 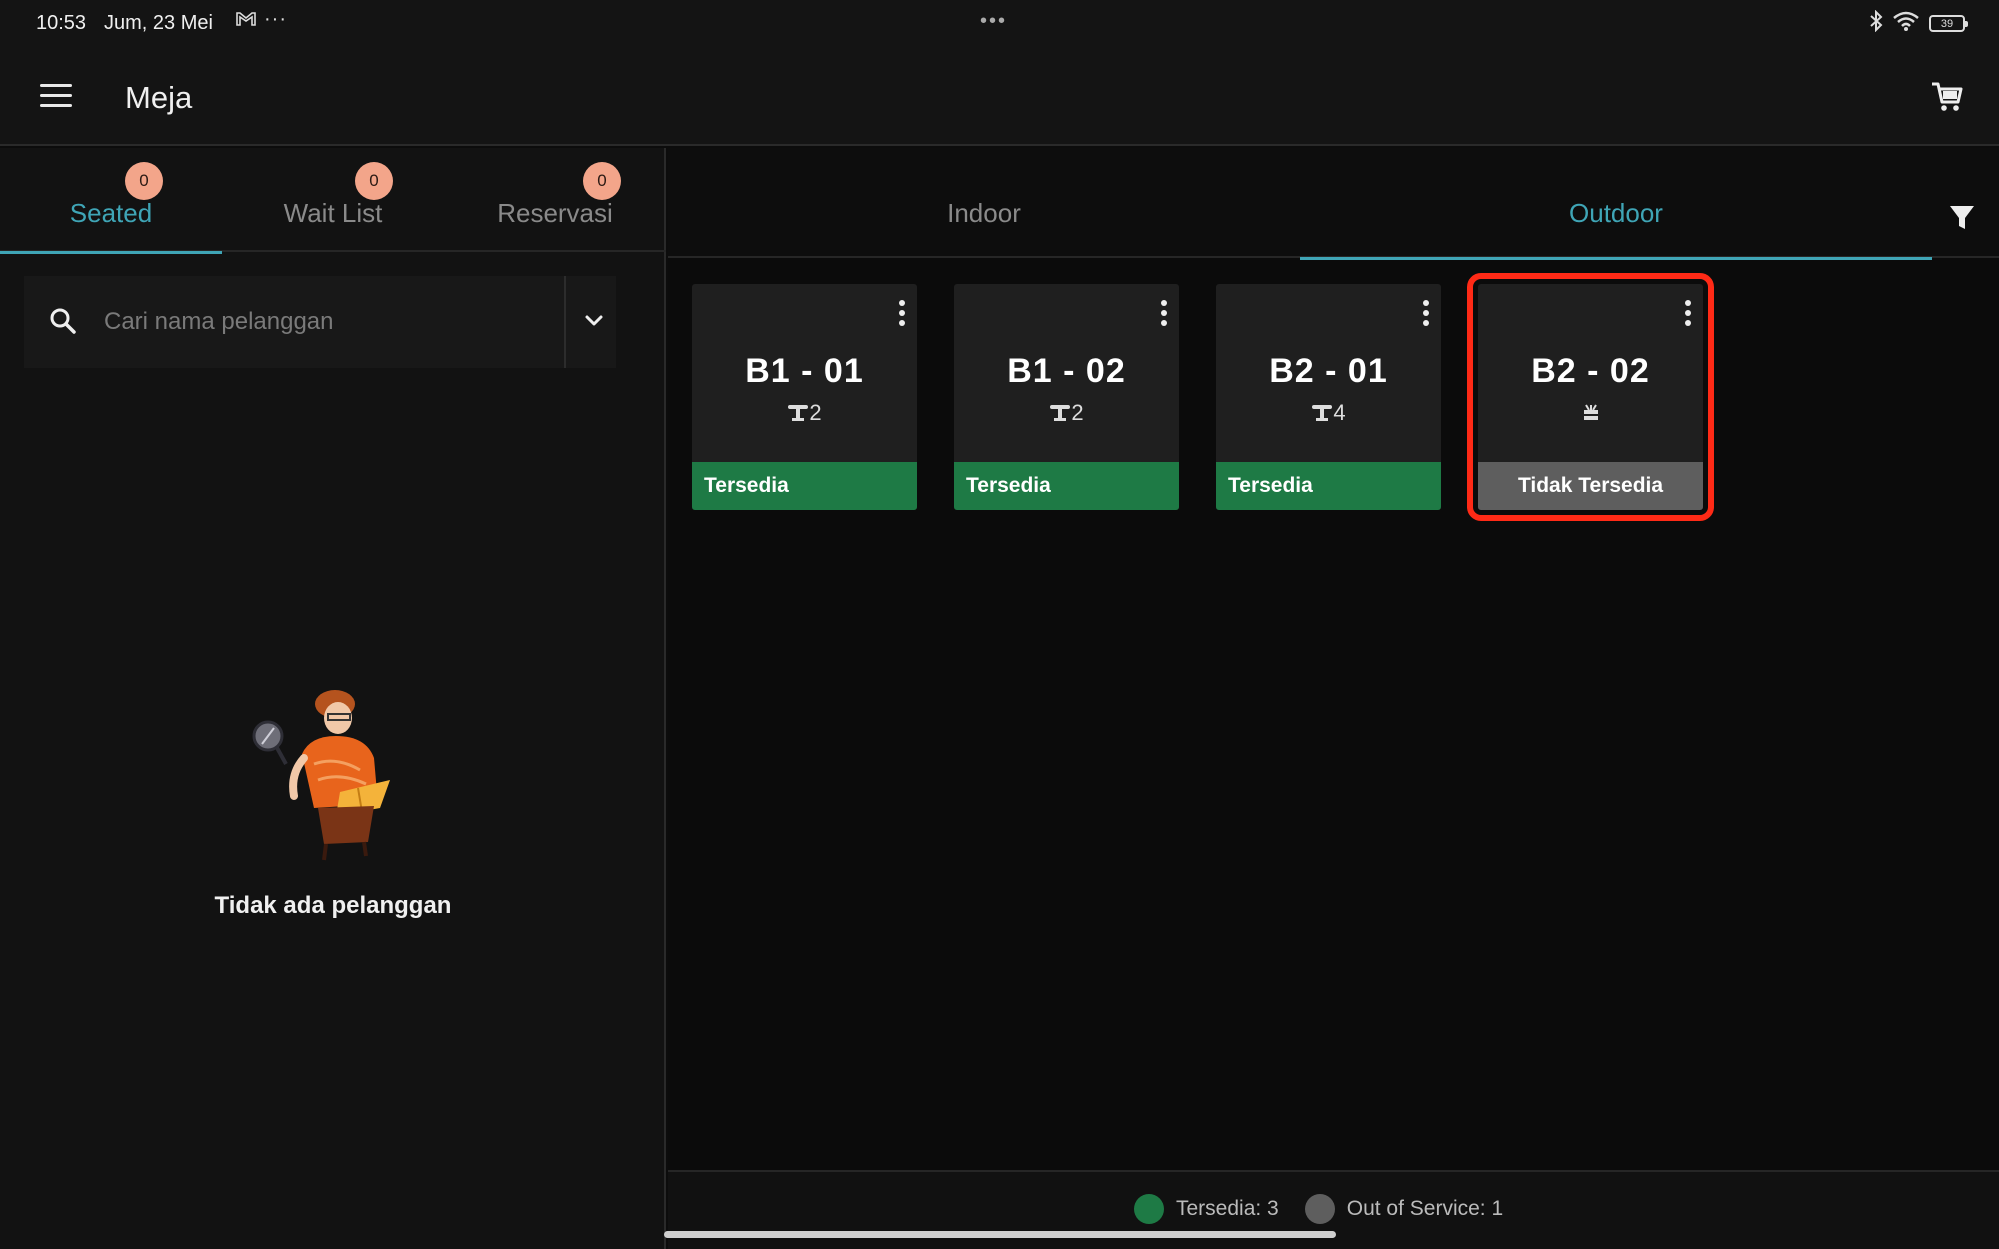 What do you see at coordinates (61, 23) in the screenshot?
I see `status-time: 10:53` at bounding box center [61, 23].